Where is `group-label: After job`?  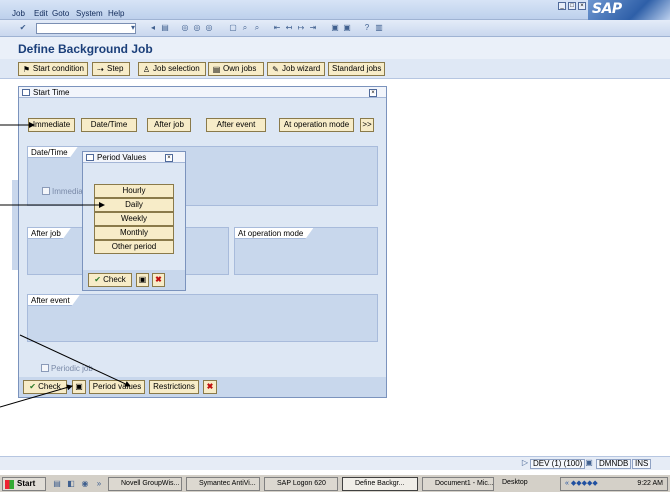 group-label: After job is located at coordinates (49, 233).